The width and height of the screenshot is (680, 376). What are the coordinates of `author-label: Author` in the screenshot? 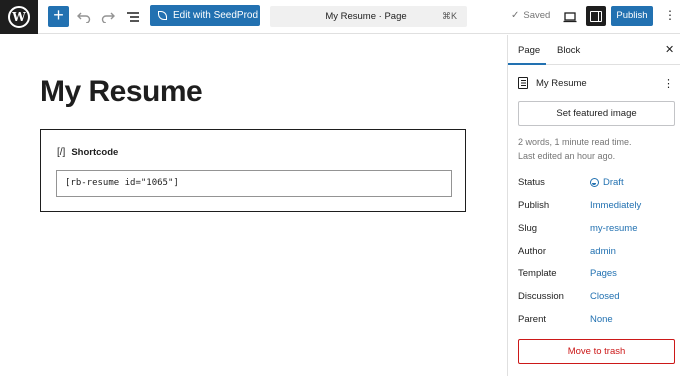 It's located at (532, 251).